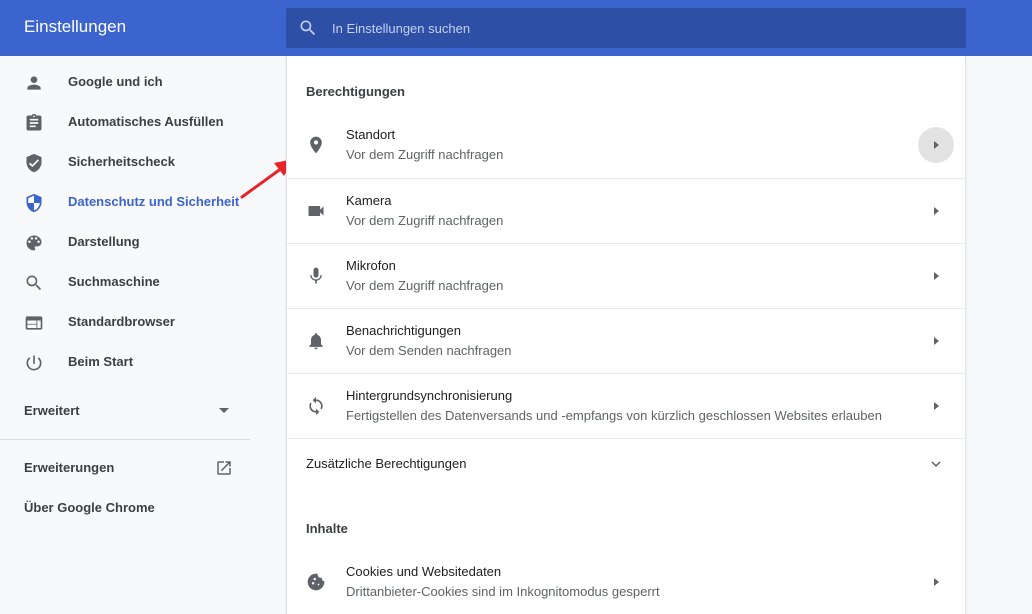  I want to click on sidebar-item-label: Datenschutz und Sicherheit, so click(154, 201).